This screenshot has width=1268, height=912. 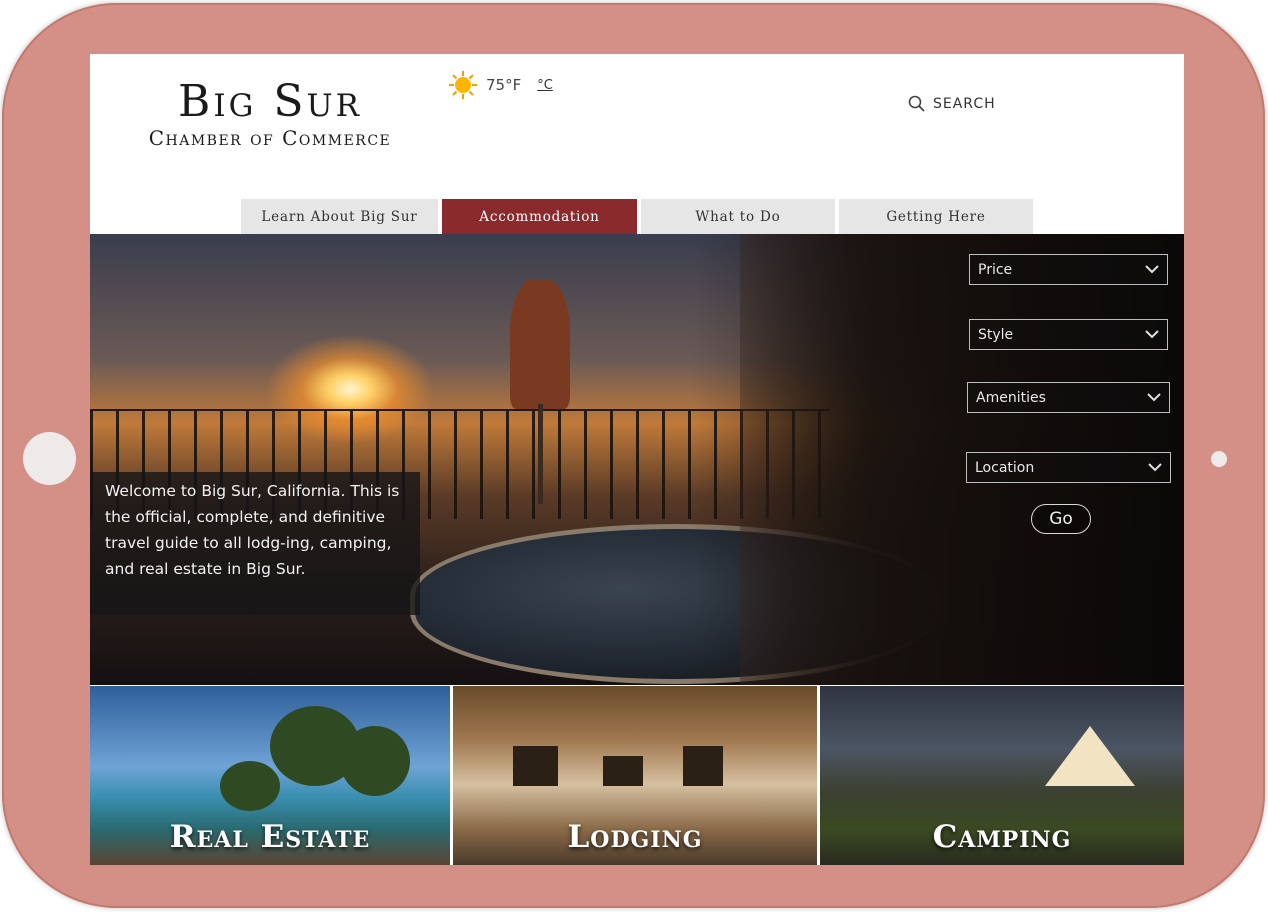 I want to click on search-button: SEARCH, so click(x=952, y=103).